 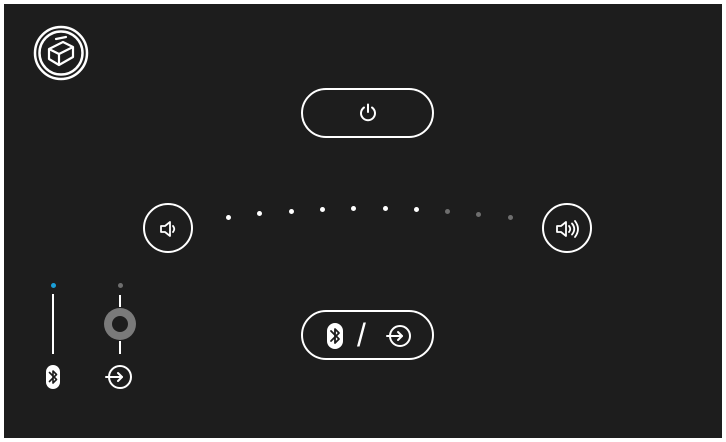 I want to click on bluetooth-status-line, so click(x=53, y=324).